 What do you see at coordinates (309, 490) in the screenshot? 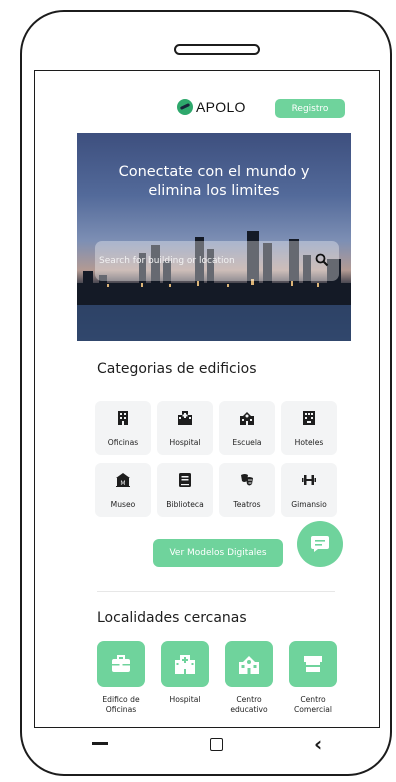
I see `category-gym: Gimansio` at bounding box center [309, 490].